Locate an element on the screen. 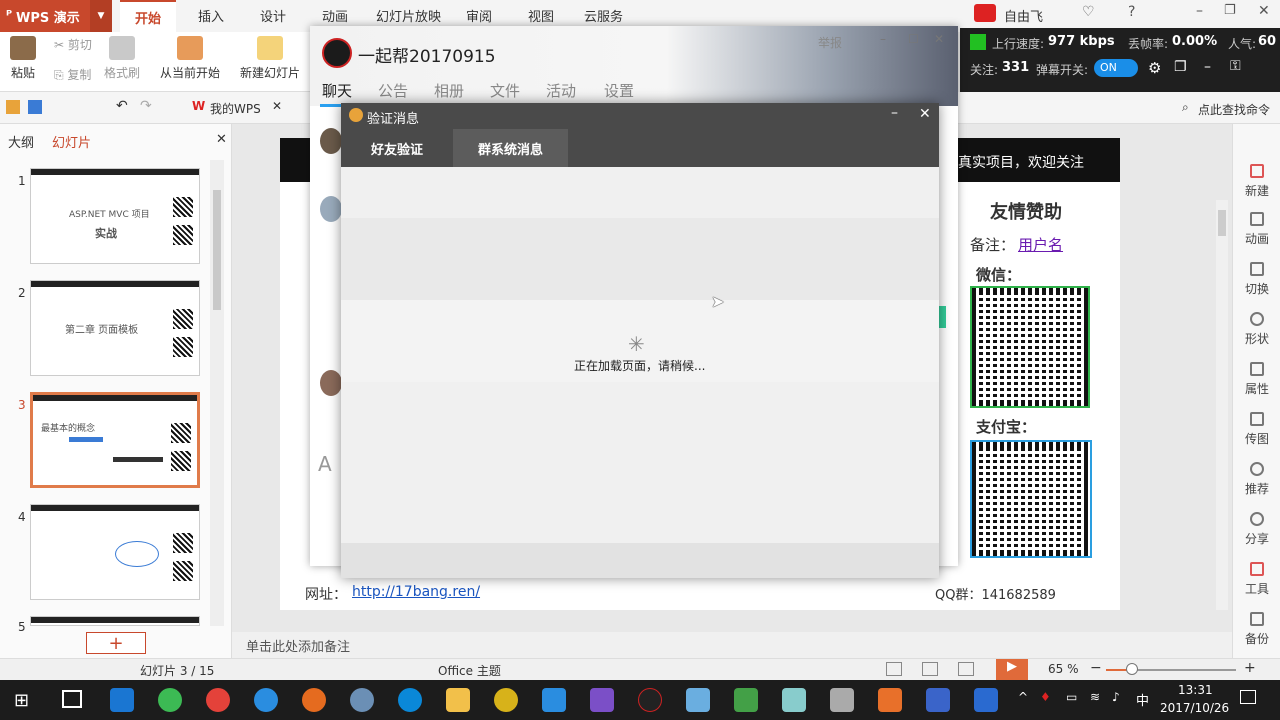 The image size is (1280, 720). my-wps-tab: 我的WPS is located at coordinates (235, 108).